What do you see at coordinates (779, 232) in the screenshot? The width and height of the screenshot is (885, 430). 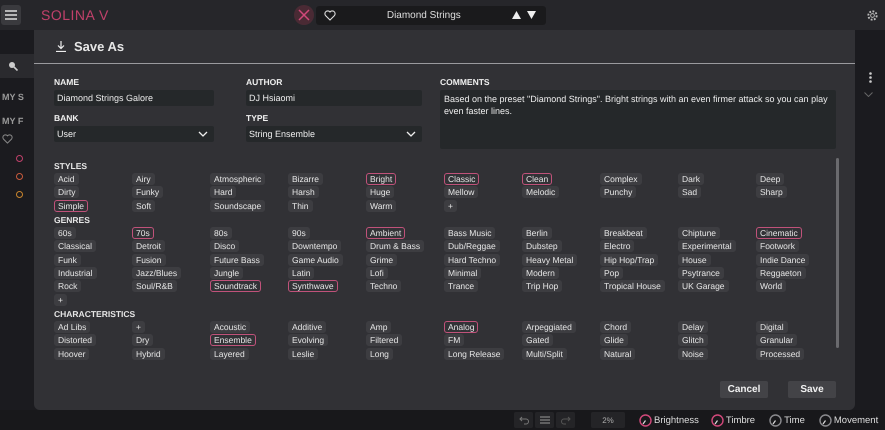 I see `tag-chip: Cinematic` at bounding box center [779, 232].